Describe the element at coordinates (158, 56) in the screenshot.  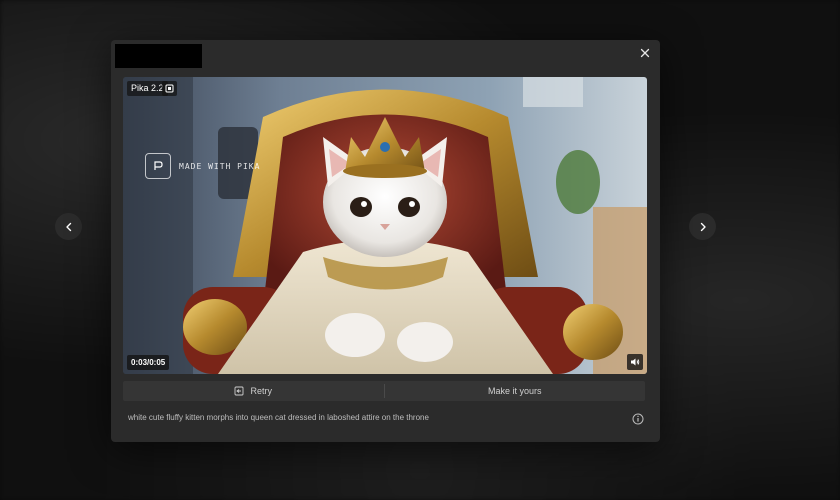
I see `redacted-title-block` at that location.